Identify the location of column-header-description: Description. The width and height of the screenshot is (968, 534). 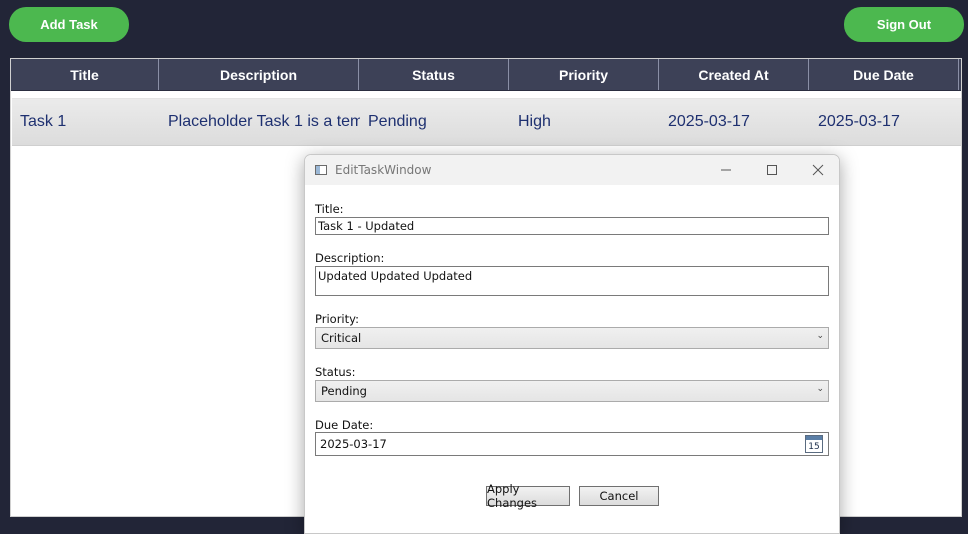
(259, 74).